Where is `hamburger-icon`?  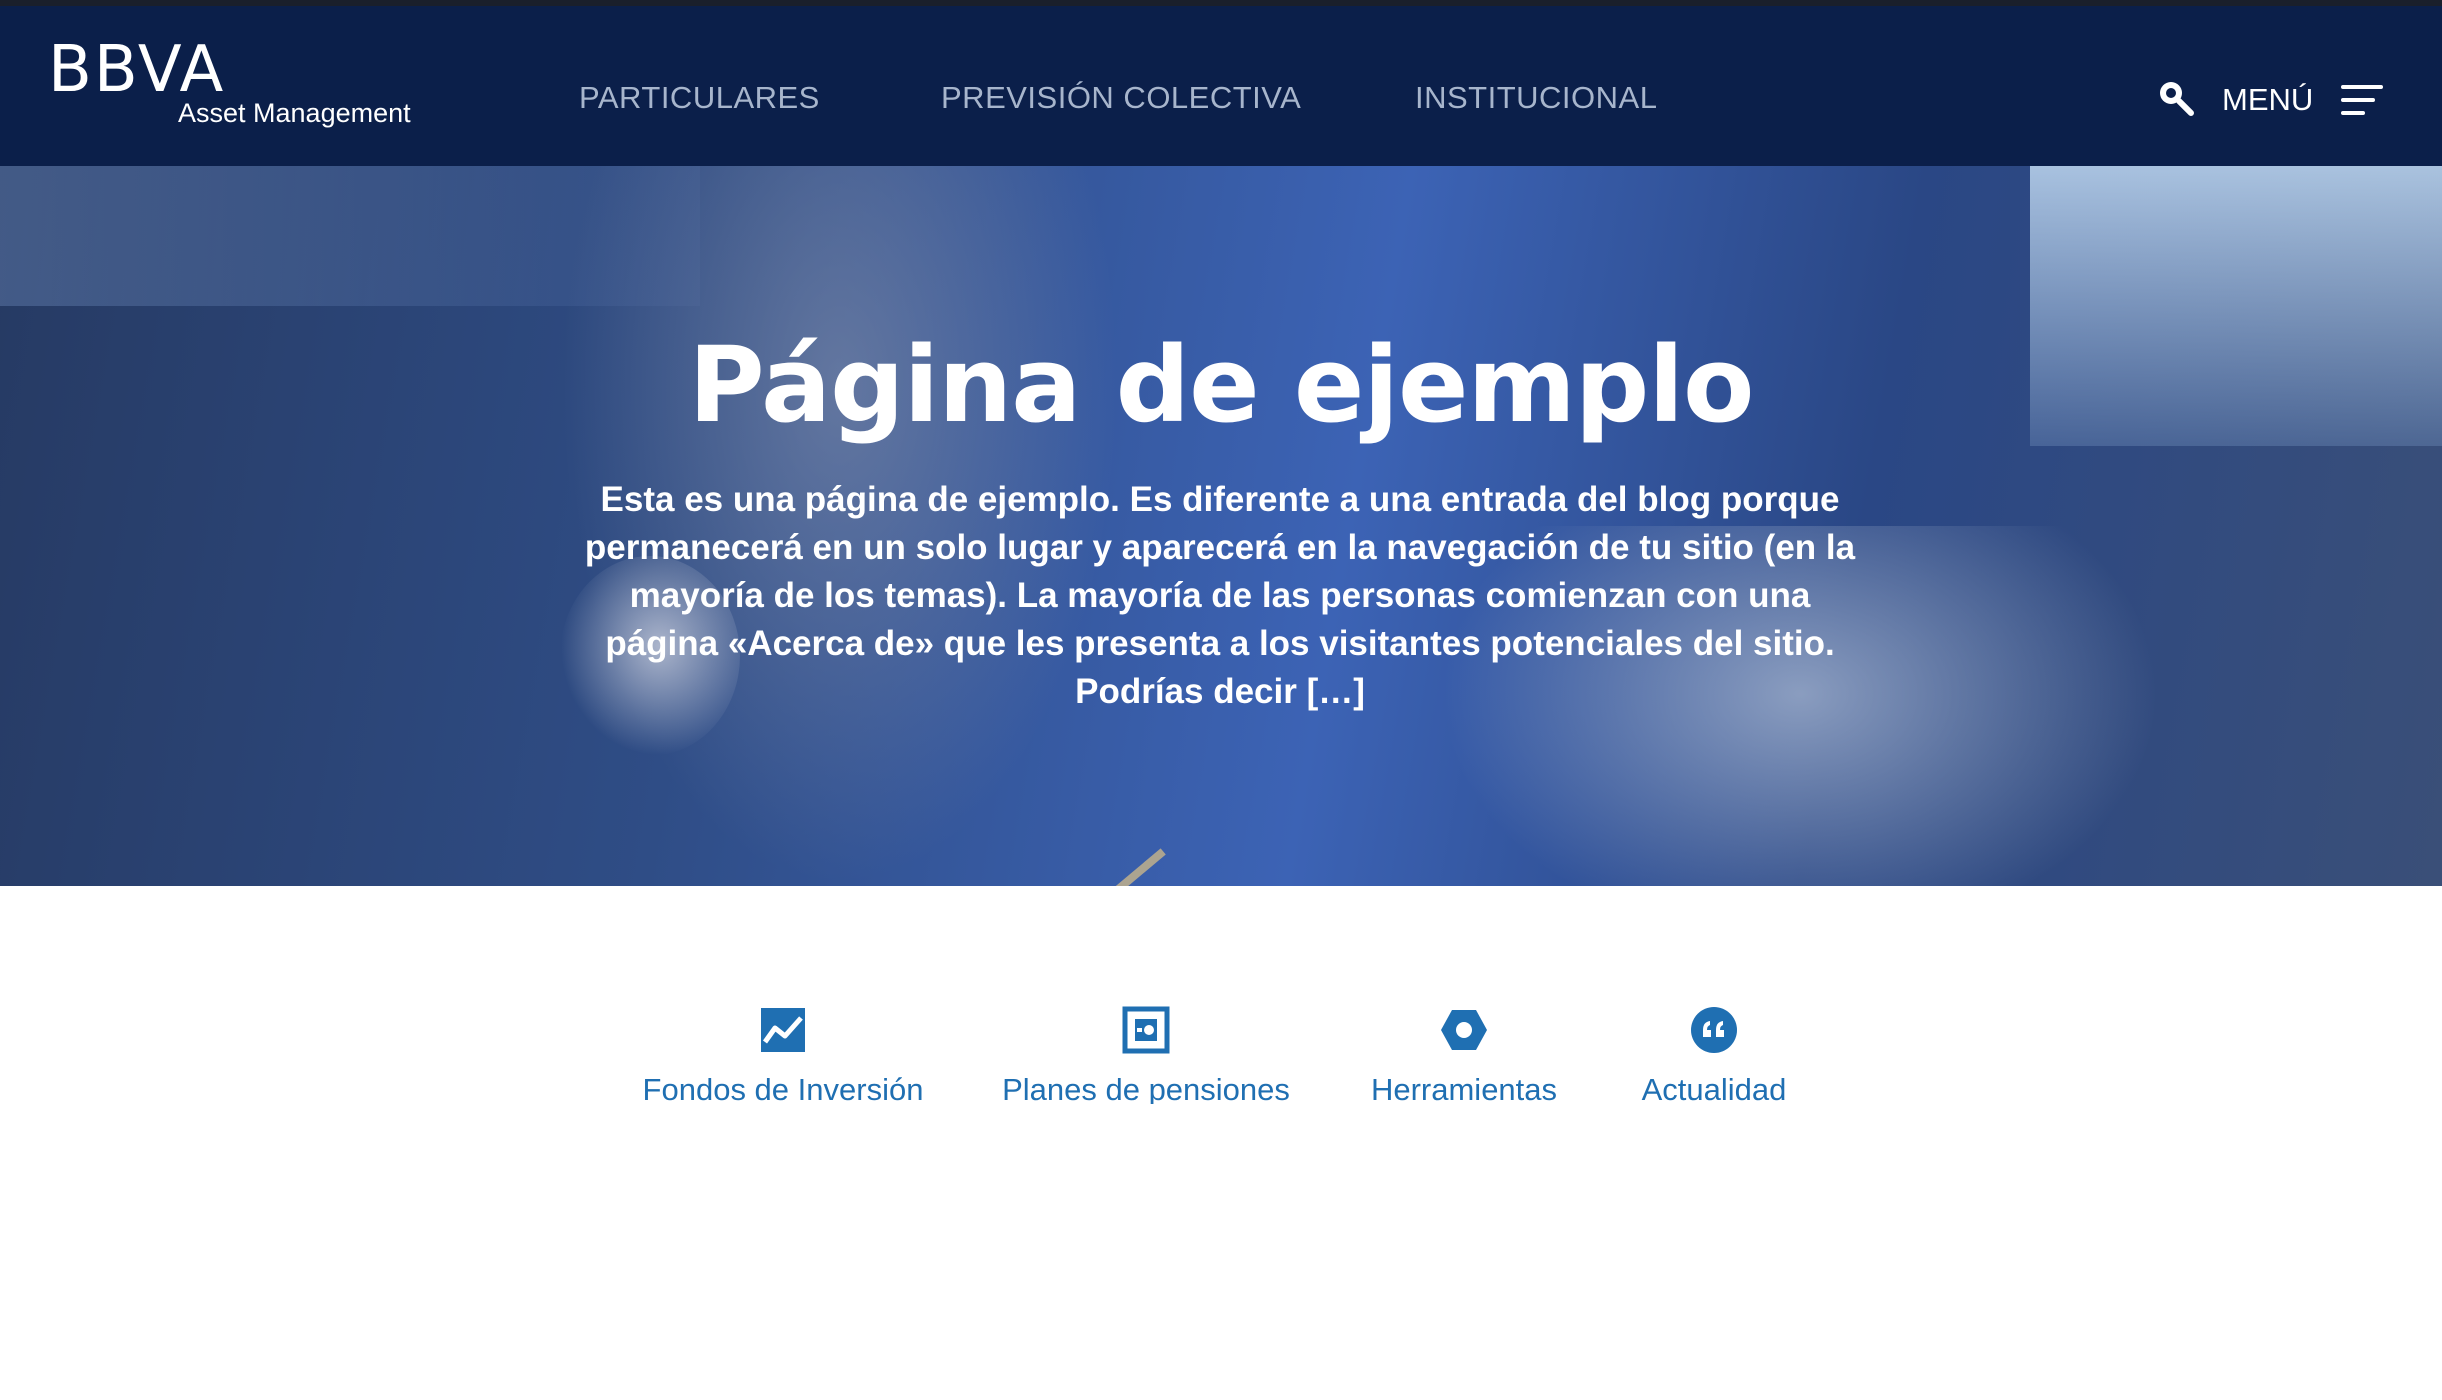
hamburger-icon is located at coordinates (2362, 100).